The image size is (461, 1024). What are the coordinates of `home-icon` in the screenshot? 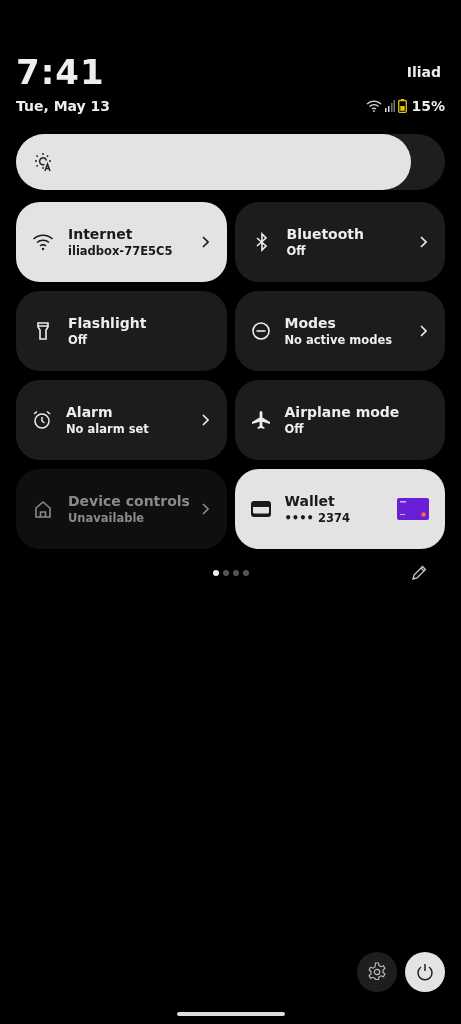 It's located at (43, 509).